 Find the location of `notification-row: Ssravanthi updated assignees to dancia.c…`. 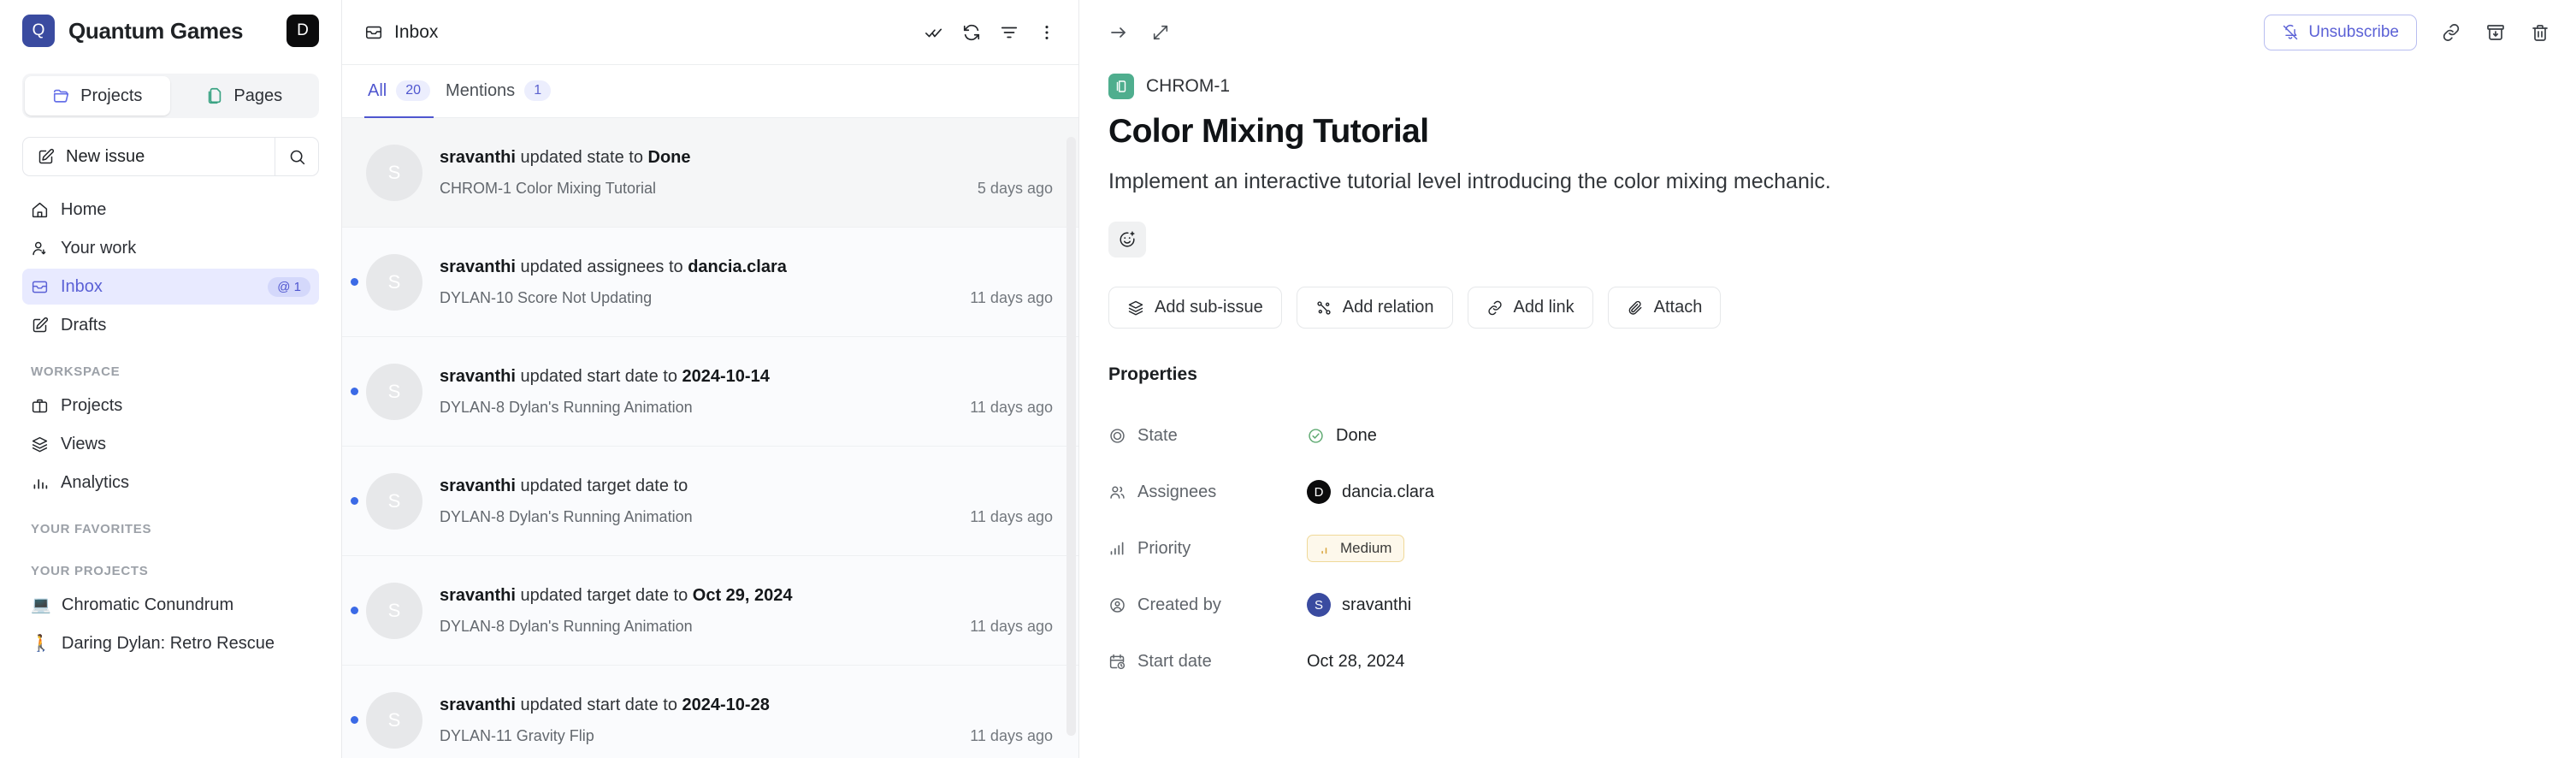

notification-row: Ssravanthi updated assignees to dancia.c… is located at coordinates (710, 282).